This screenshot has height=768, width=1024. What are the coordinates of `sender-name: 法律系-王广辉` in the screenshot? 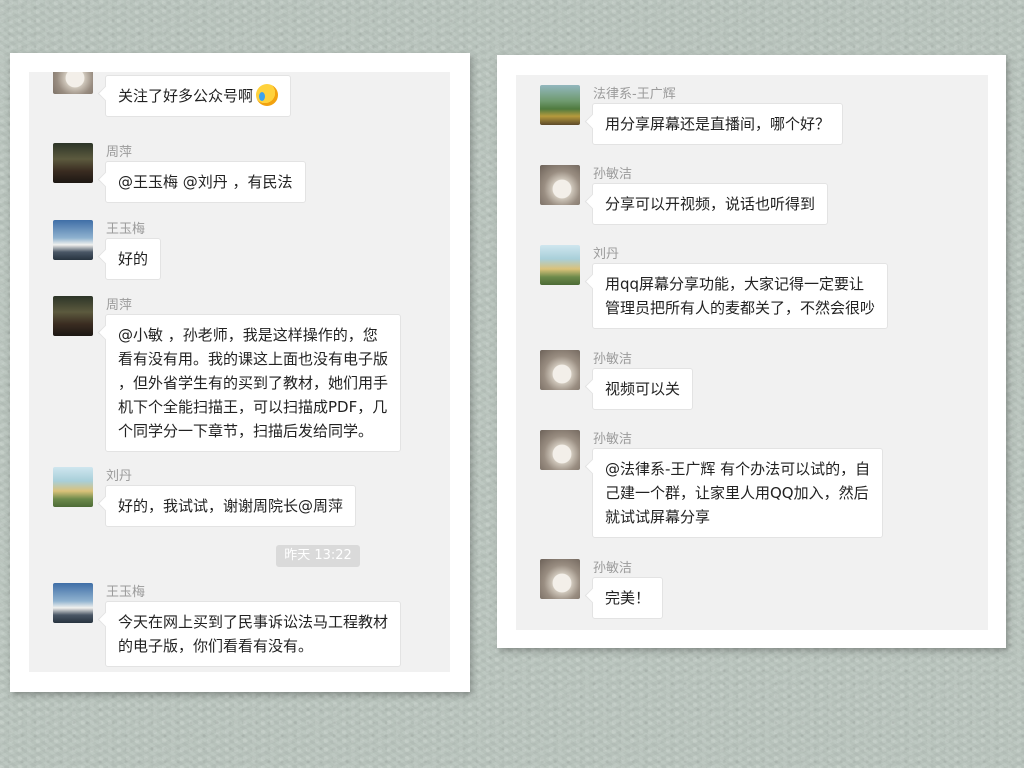 It's located at (634, 94).